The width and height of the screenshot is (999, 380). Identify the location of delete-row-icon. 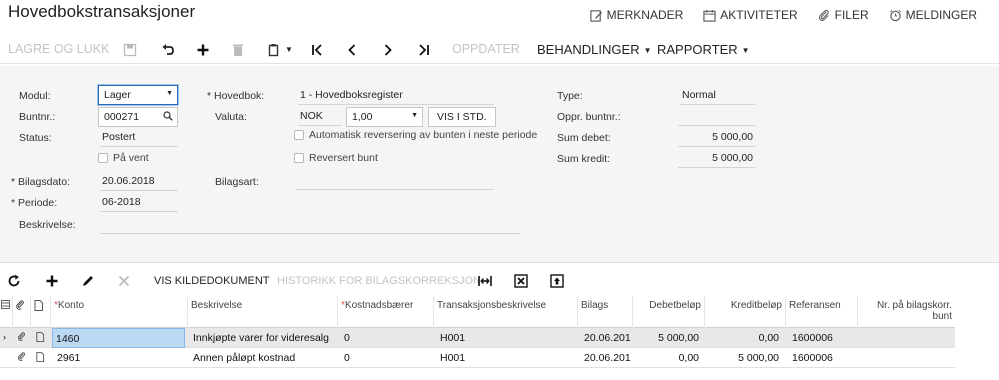
(124, 281).